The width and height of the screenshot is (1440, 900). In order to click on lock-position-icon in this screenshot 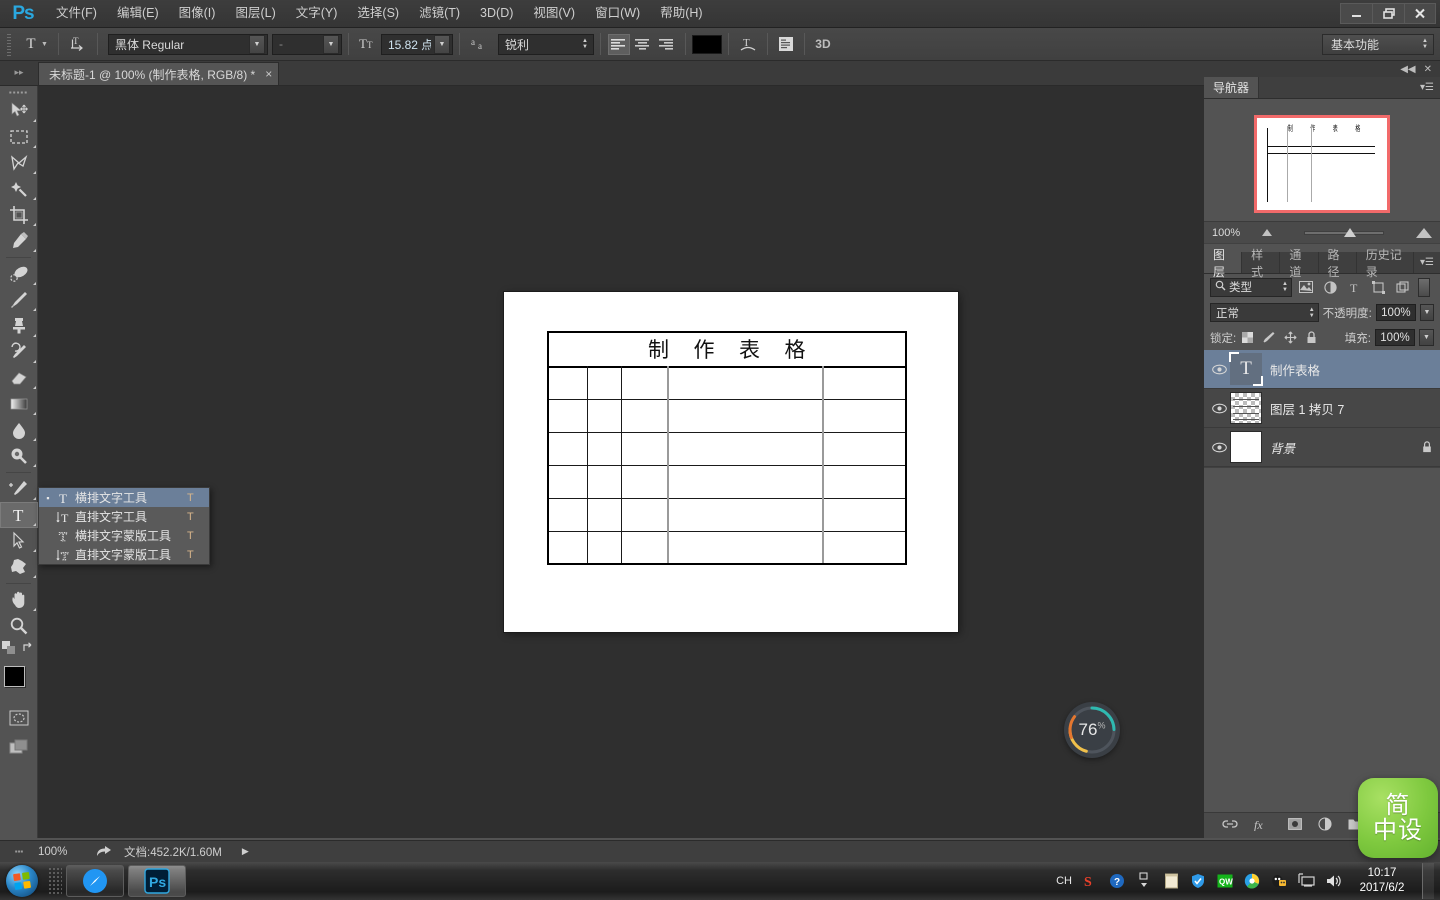, I will do `click(1290, 337)`.